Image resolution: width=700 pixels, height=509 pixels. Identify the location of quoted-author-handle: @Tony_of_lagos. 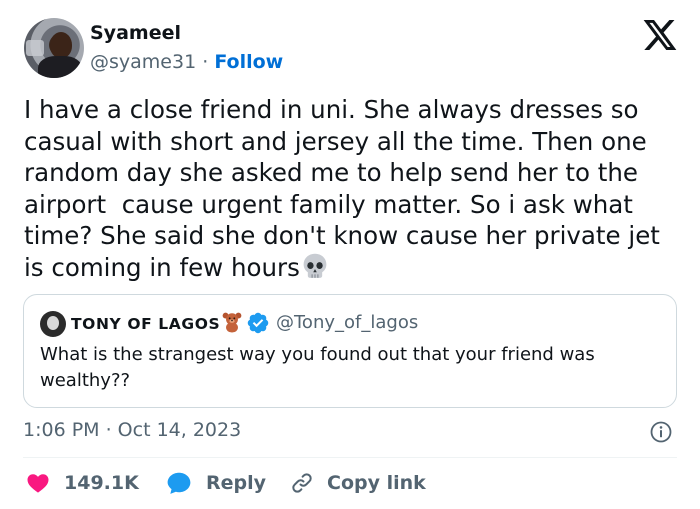
(347, 322).